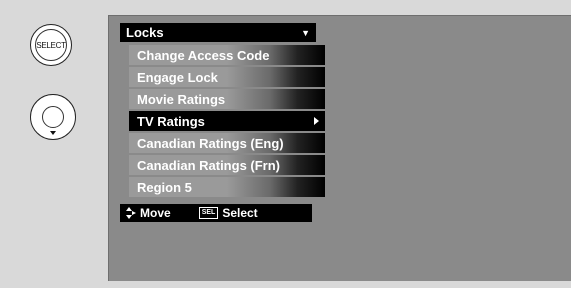 This screenshot has width=571, height=288. I want to click on remote-select-button: SELECT, so click(51, 45).